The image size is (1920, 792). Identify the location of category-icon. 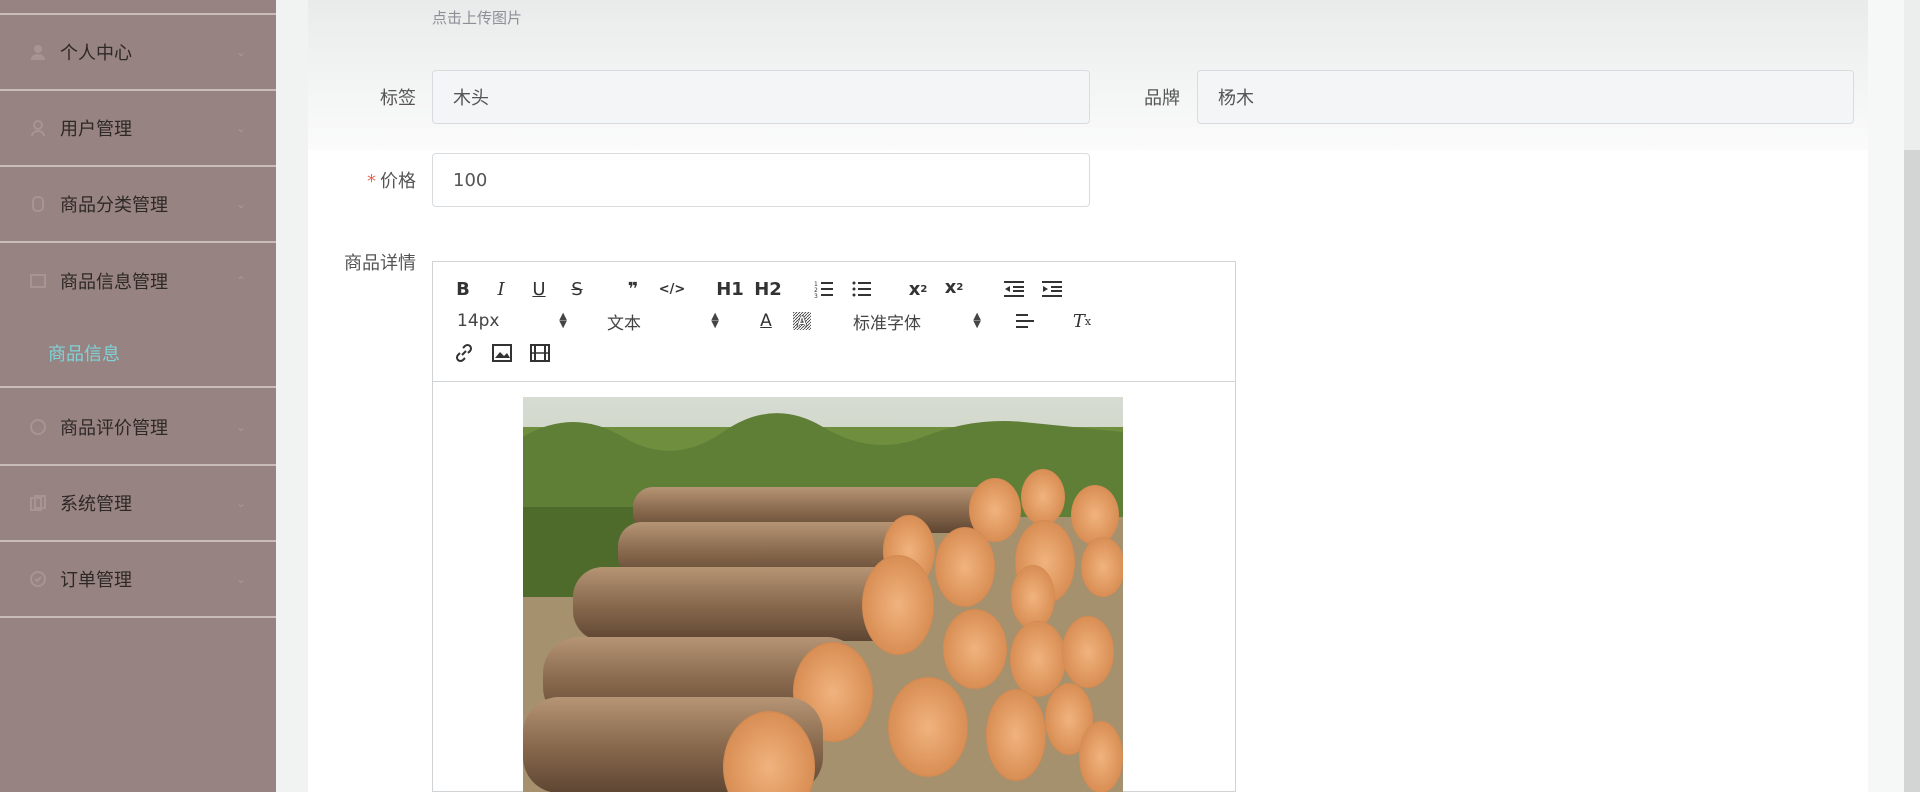
(38, 204).